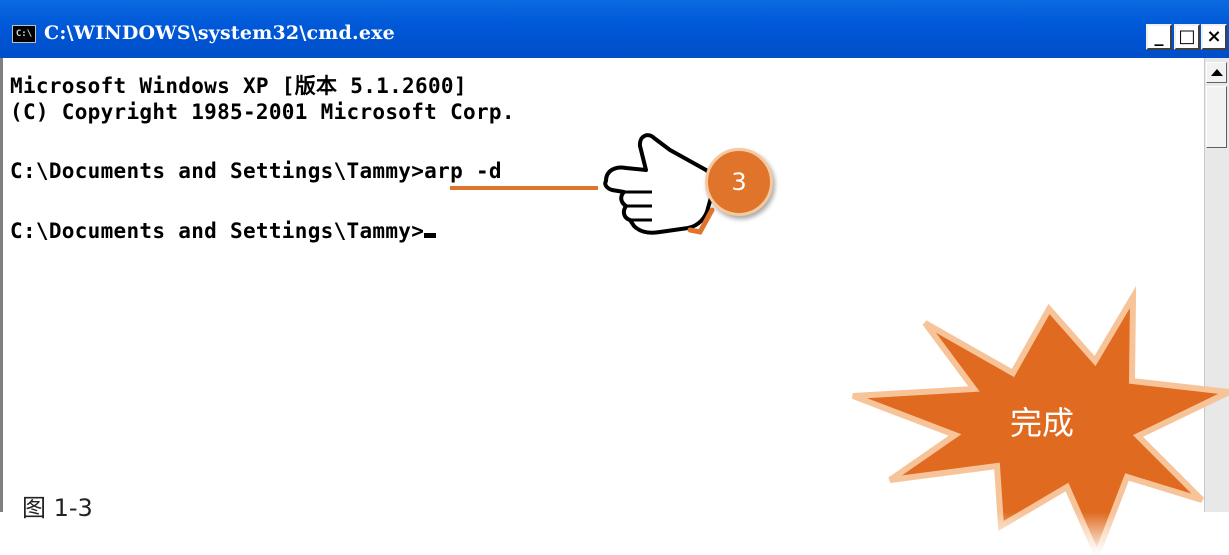  What do you see at coordinates (614, 533) in the screenshot?
I see `bottom-fade` at bounding box center [614, 533].